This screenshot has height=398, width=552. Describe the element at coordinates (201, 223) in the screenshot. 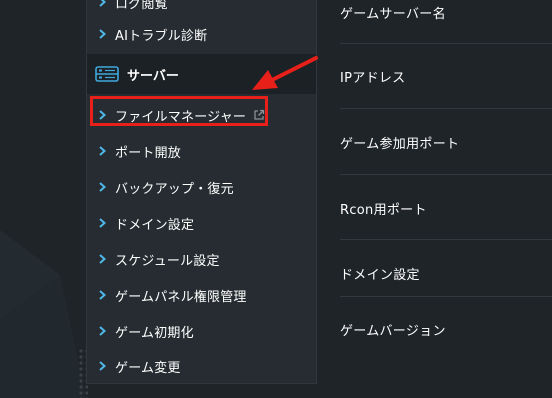

I see `sidebar-item-domain-settings: ドメイン設定` at that location.